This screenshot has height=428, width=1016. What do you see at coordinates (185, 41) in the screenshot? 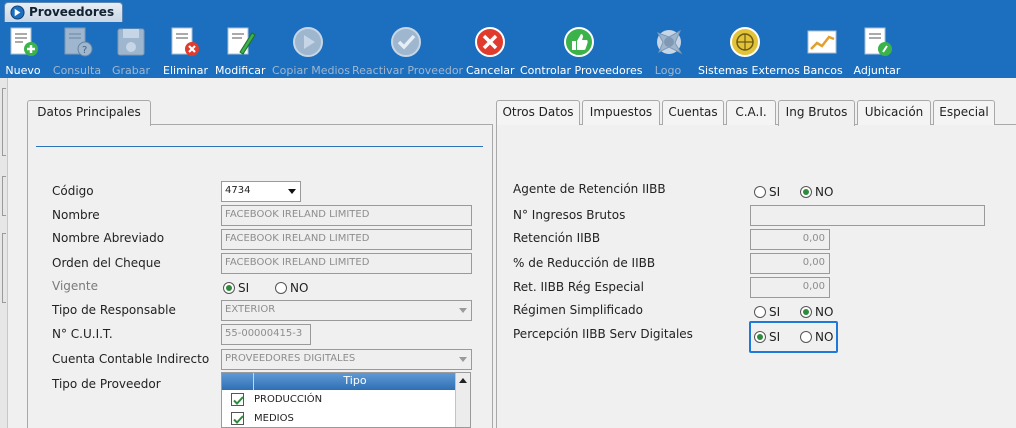
I see `delete-document-icon` at bounding box center [185, 41].